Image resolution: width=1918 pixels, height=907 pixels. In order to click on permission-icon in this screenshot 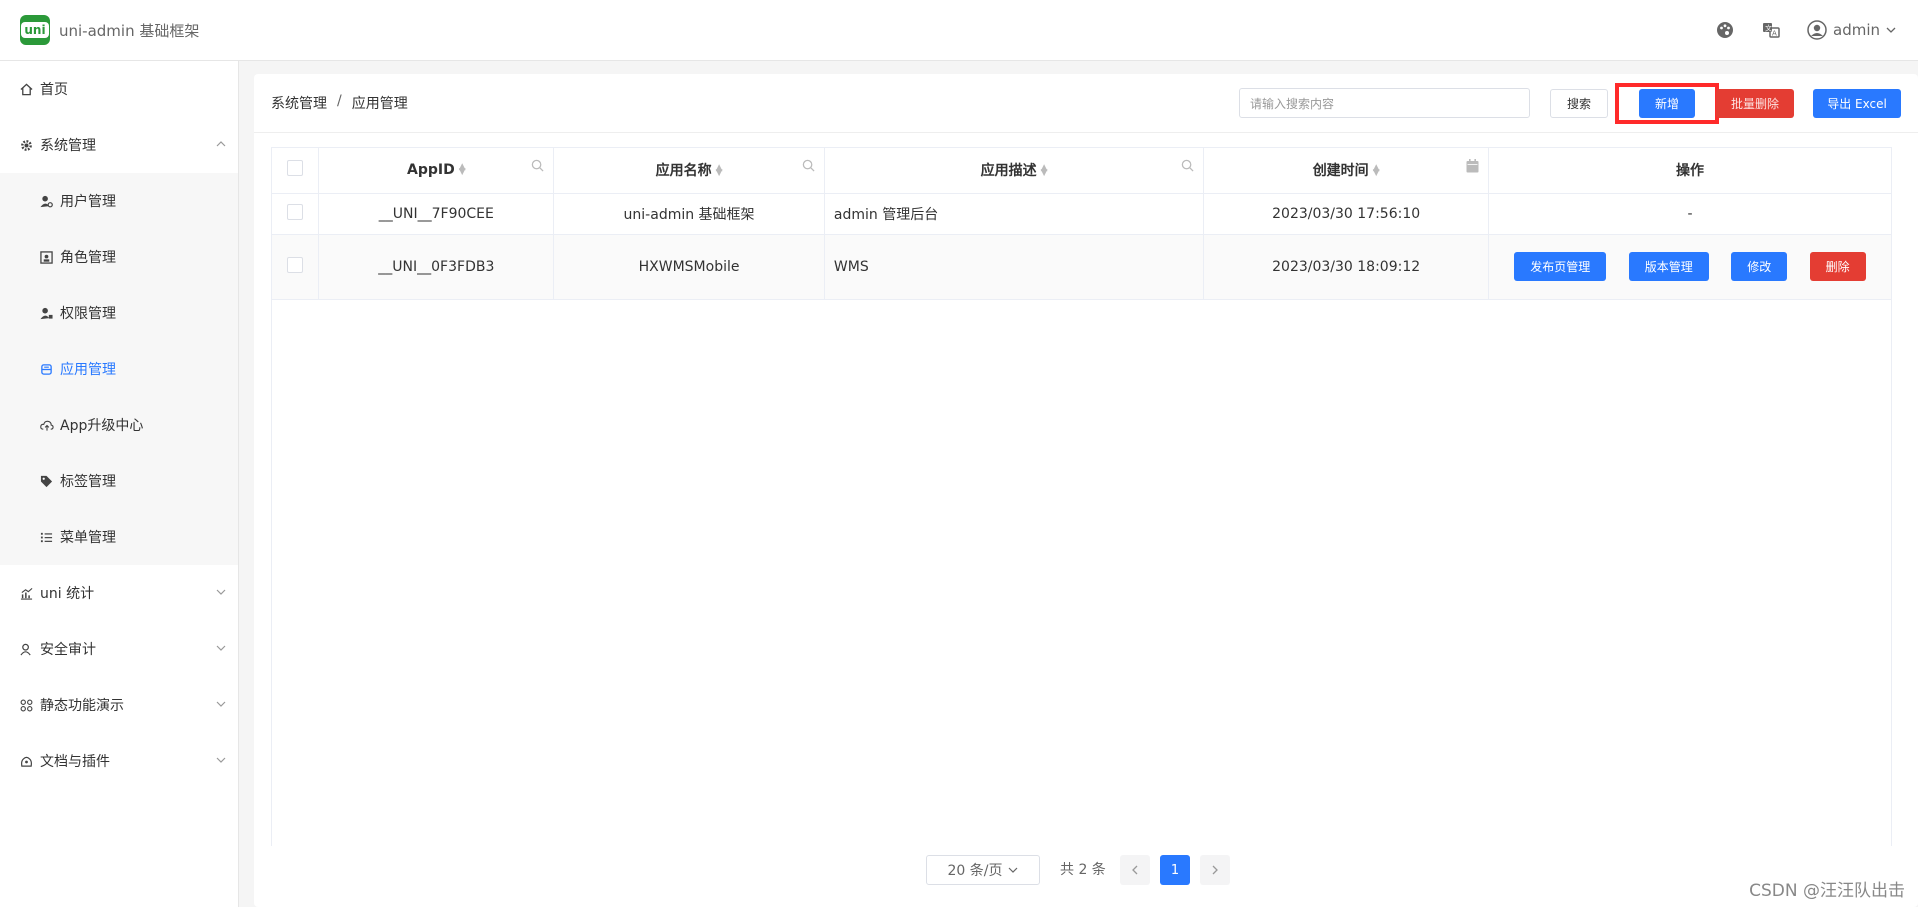, I will do `click(48, 313)`.